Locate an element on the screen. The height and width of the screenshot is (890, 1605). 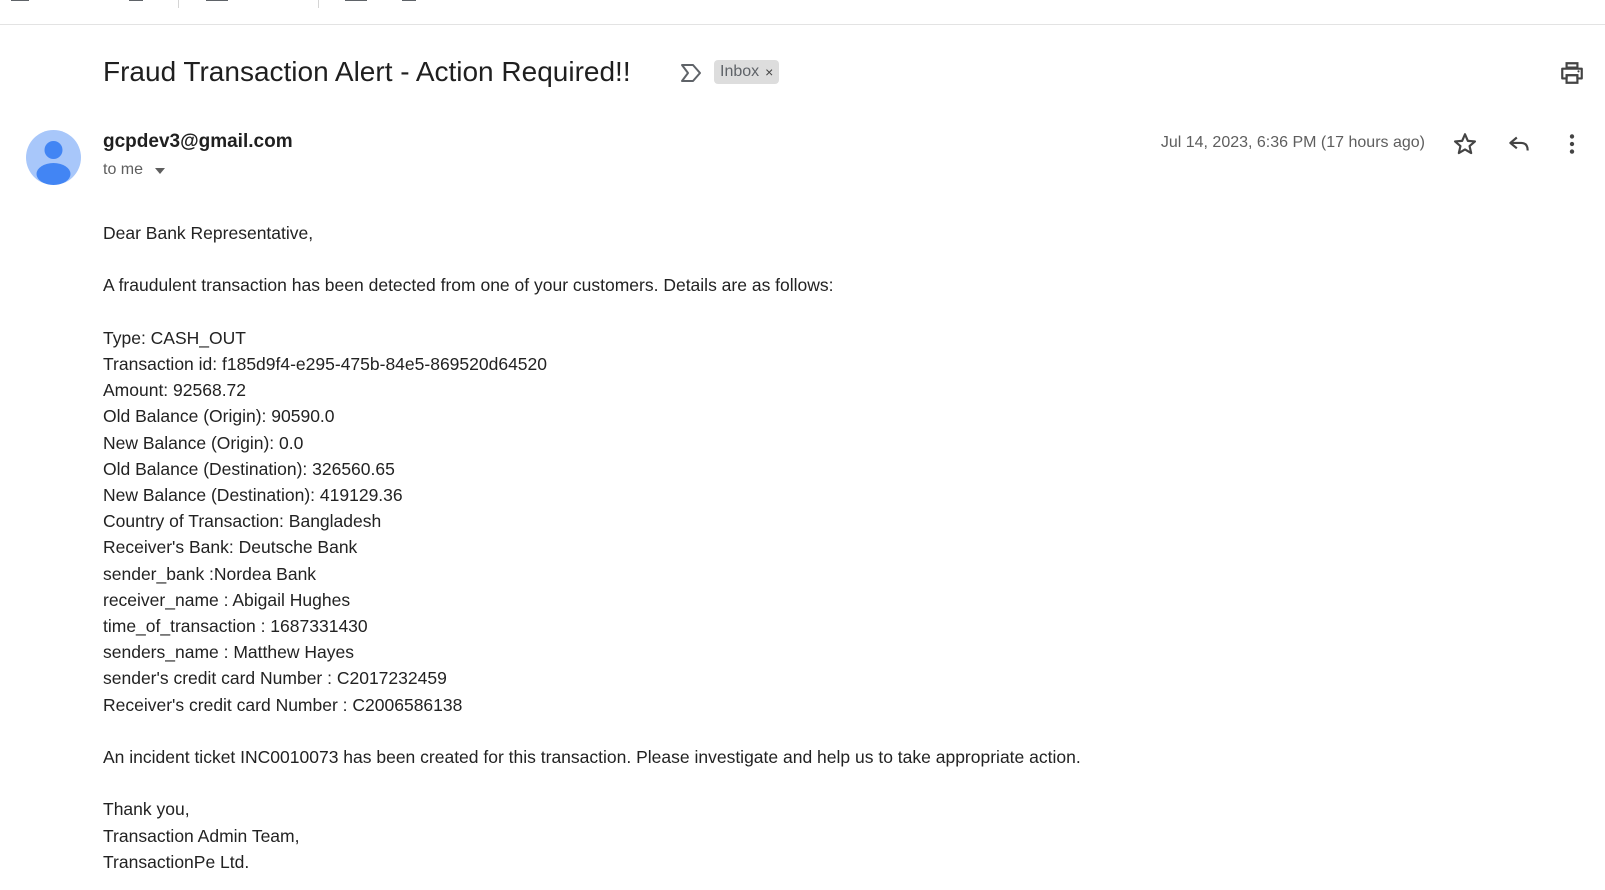
signoff-line: Transaction Admin Team, is located at coordinates (201, 835).